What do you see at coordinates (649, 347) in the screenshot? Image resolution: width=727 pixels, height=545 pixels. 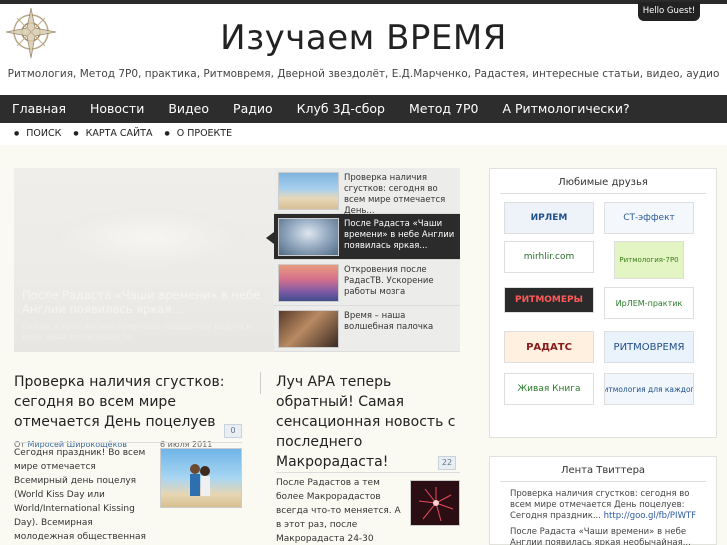 I see `friend-link-ritmovremya: РИТМОВРЕМЯ` at bounding box center [649, 347].